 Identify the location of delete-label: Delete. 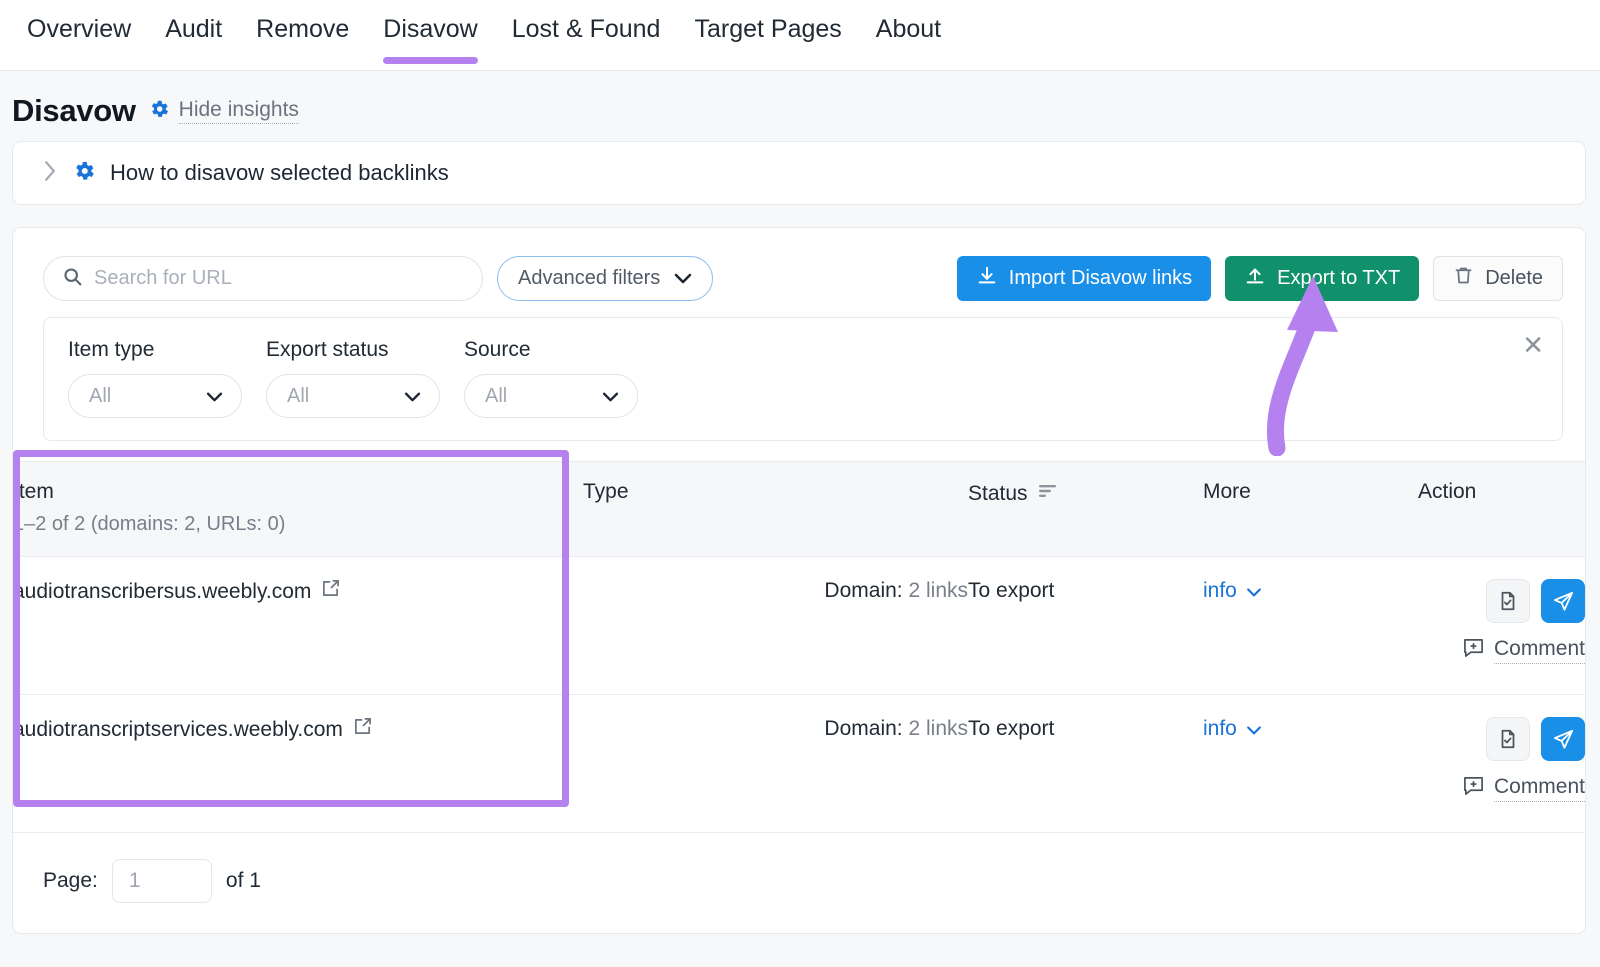
(1514, 278).